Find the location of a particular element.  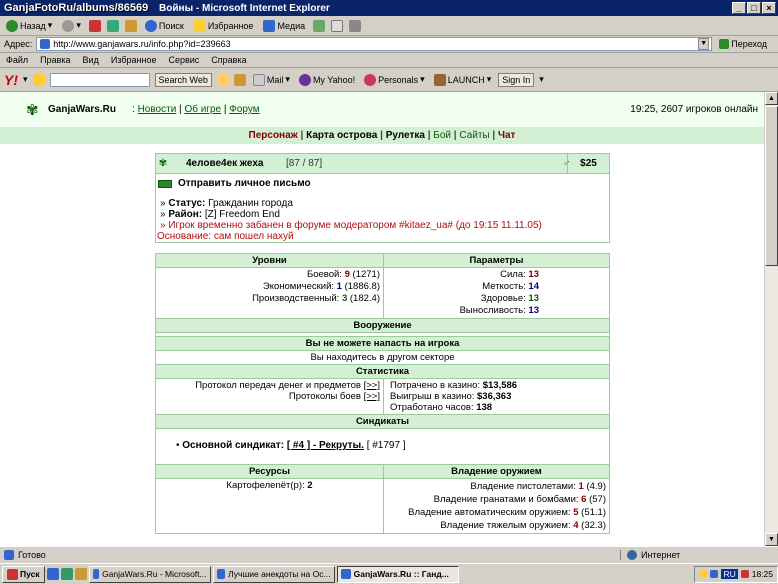

window-controls: _ □ × is located at coordinates (754, 8).